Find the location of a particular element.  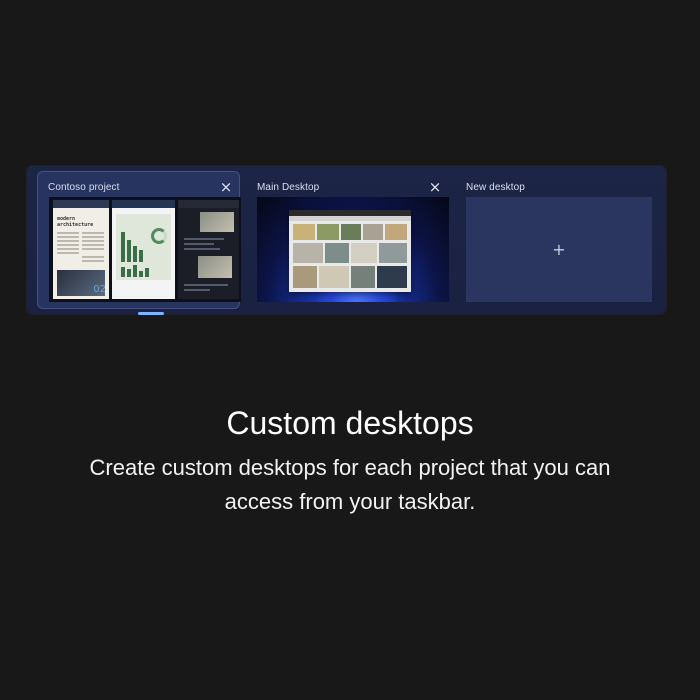

new-desktop-button: + is located at coordinates (559, 249).